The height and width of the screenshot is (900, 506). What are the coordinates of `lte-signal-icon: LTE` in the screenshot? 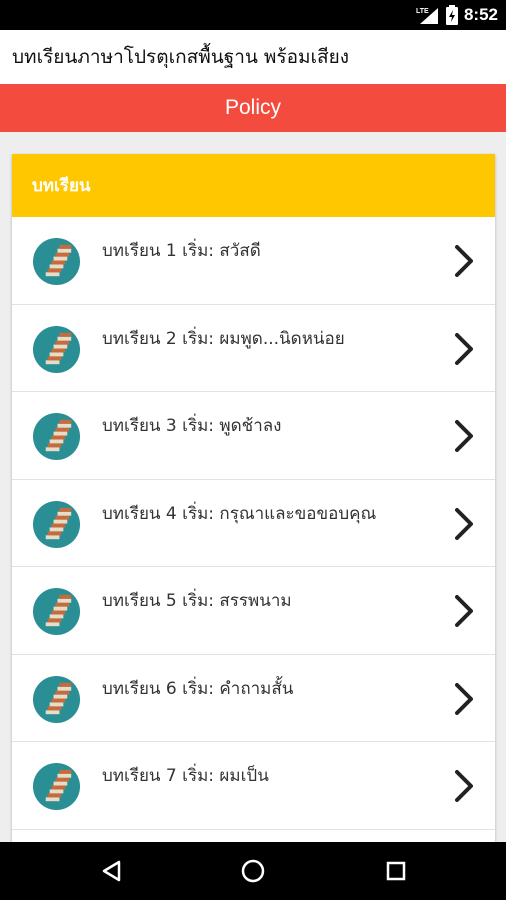 It's located at (427, 16).